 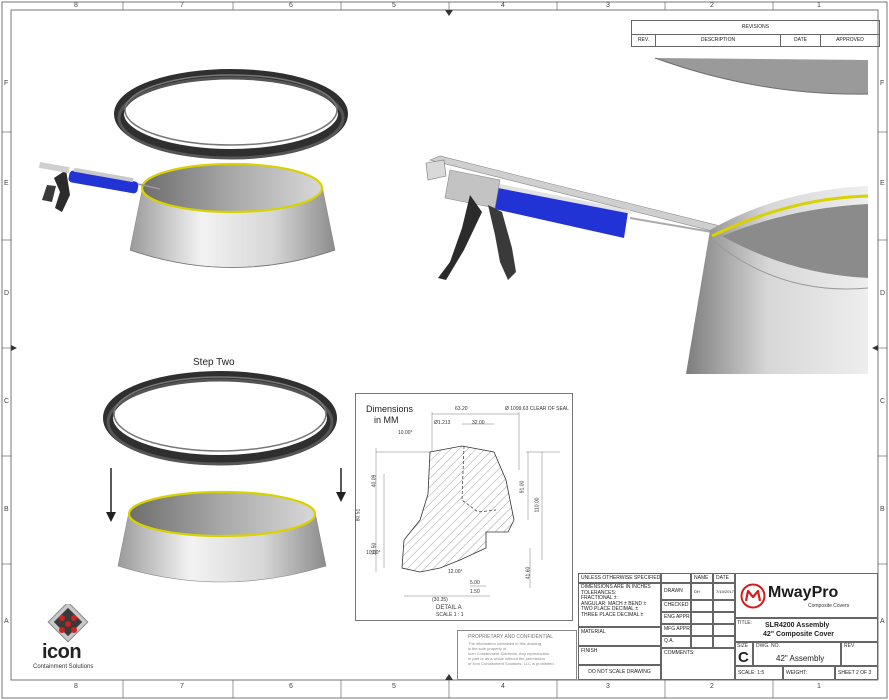 I want to click on signoff-drawn-label: DRAWN, so click(x=676, y=591).